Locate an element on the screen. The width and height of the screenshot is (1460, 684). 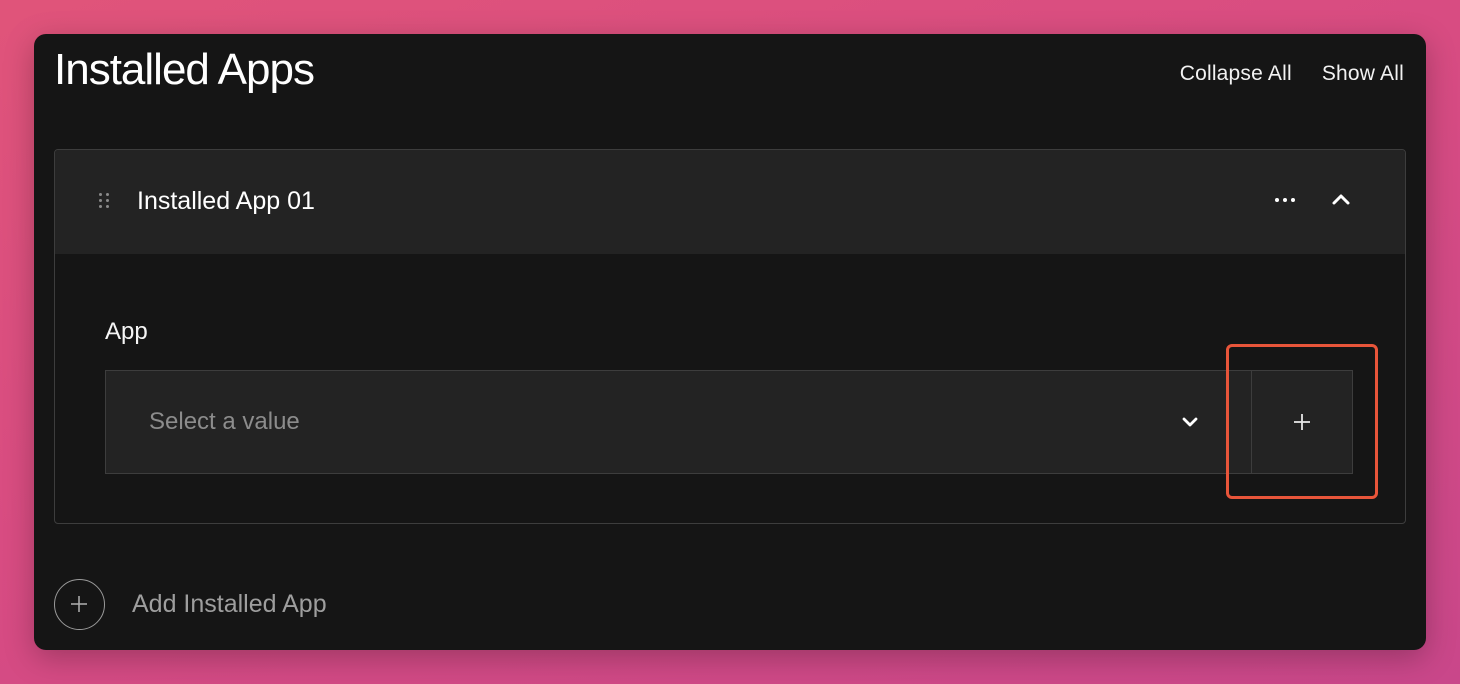
add-value-button is located at coordinates (1302, 422).